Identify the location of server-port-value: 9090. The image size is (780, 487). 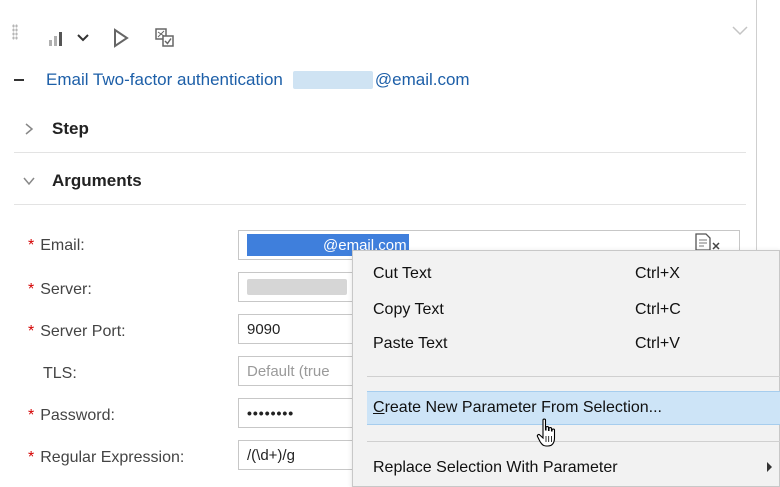
(264, 329).